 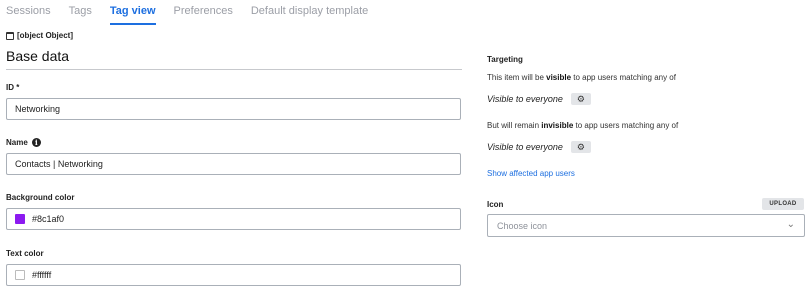 What do you see at coordinates (309, 14) in the screenshot?
I see `tab-default-display-template: Default display template` at bounding box center [309, 14].